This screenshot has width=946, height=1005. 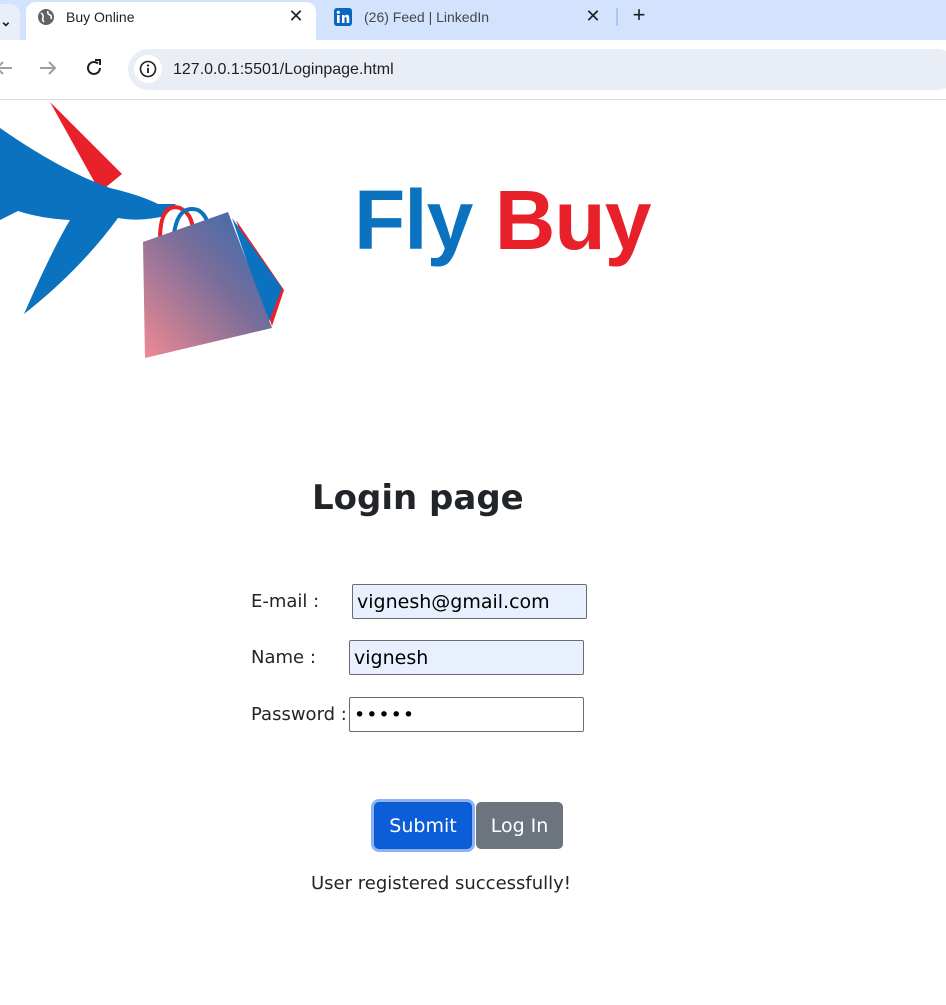 What do you see at coordinates (343, 17) in the screenshot?
I see `linkedin-icon` at bounding box center [343, 17].